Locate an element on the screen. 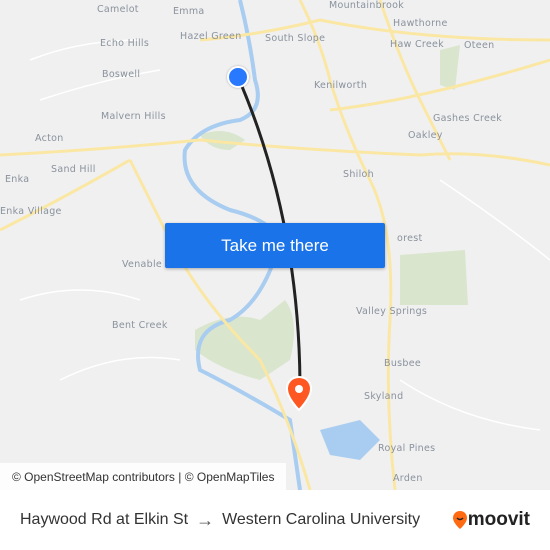  place-label: Oteen is located at coordinates (479, 45).